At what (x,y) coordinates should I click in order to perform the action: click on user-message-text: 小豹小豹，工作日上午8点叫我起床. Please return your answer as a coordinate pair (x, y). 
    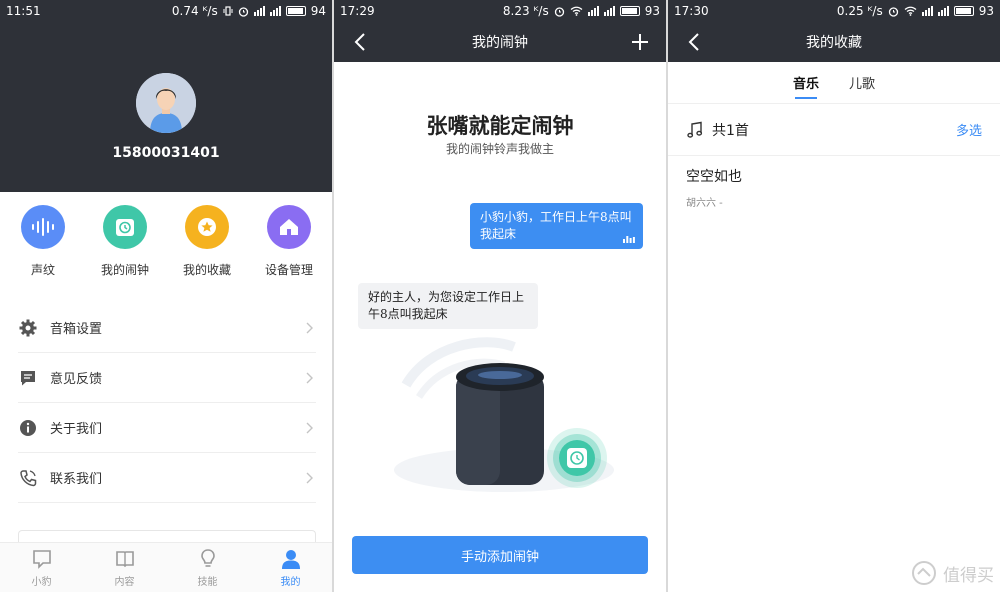
    Looking at the image, I should click on (556, 225).